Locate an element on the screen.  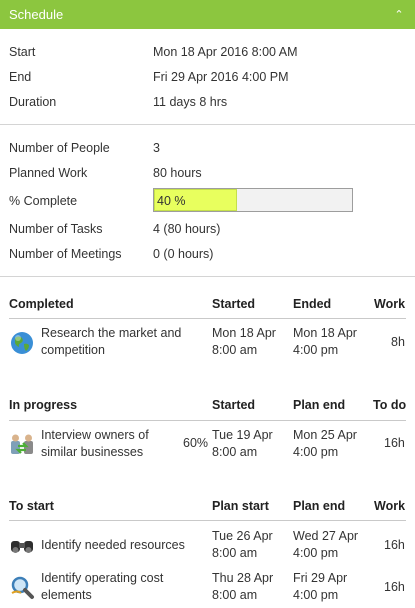
people-exchange-icon is located at coordinates (22, 444).